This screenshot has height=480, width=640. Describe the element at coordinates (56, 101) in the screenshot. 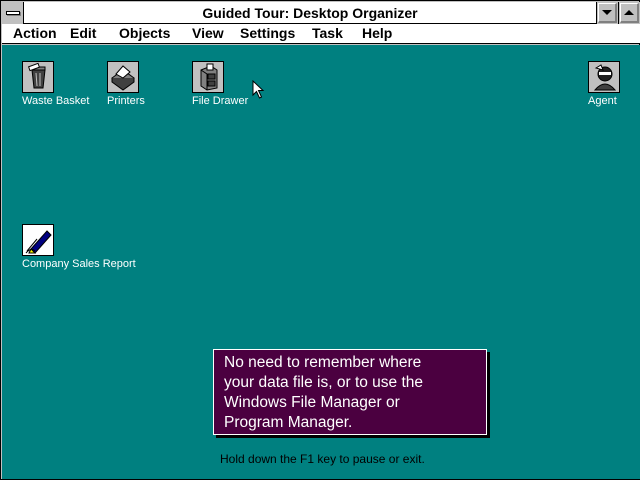

I see `icon-label: Waste Basket` at that location.